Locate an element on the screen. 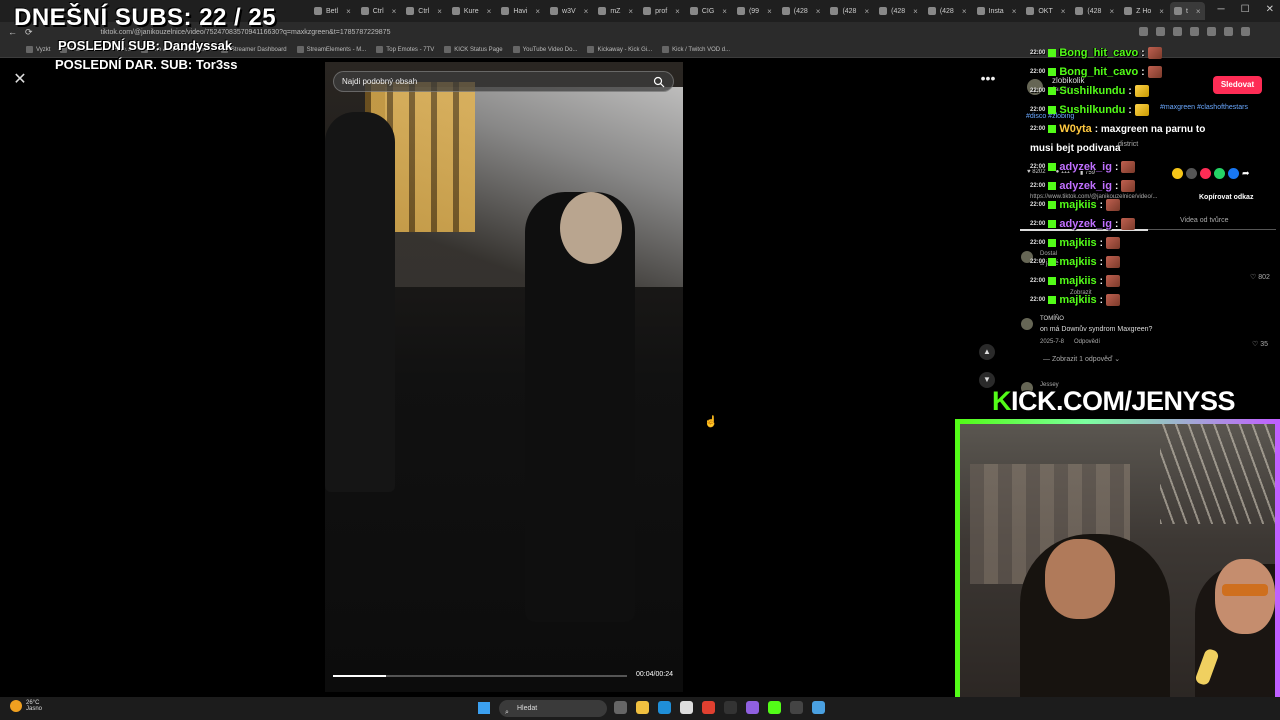 The width and height of the screenshot is (1280, 720). previous-video-icon: ▲ is located at coordinates (987, 352).